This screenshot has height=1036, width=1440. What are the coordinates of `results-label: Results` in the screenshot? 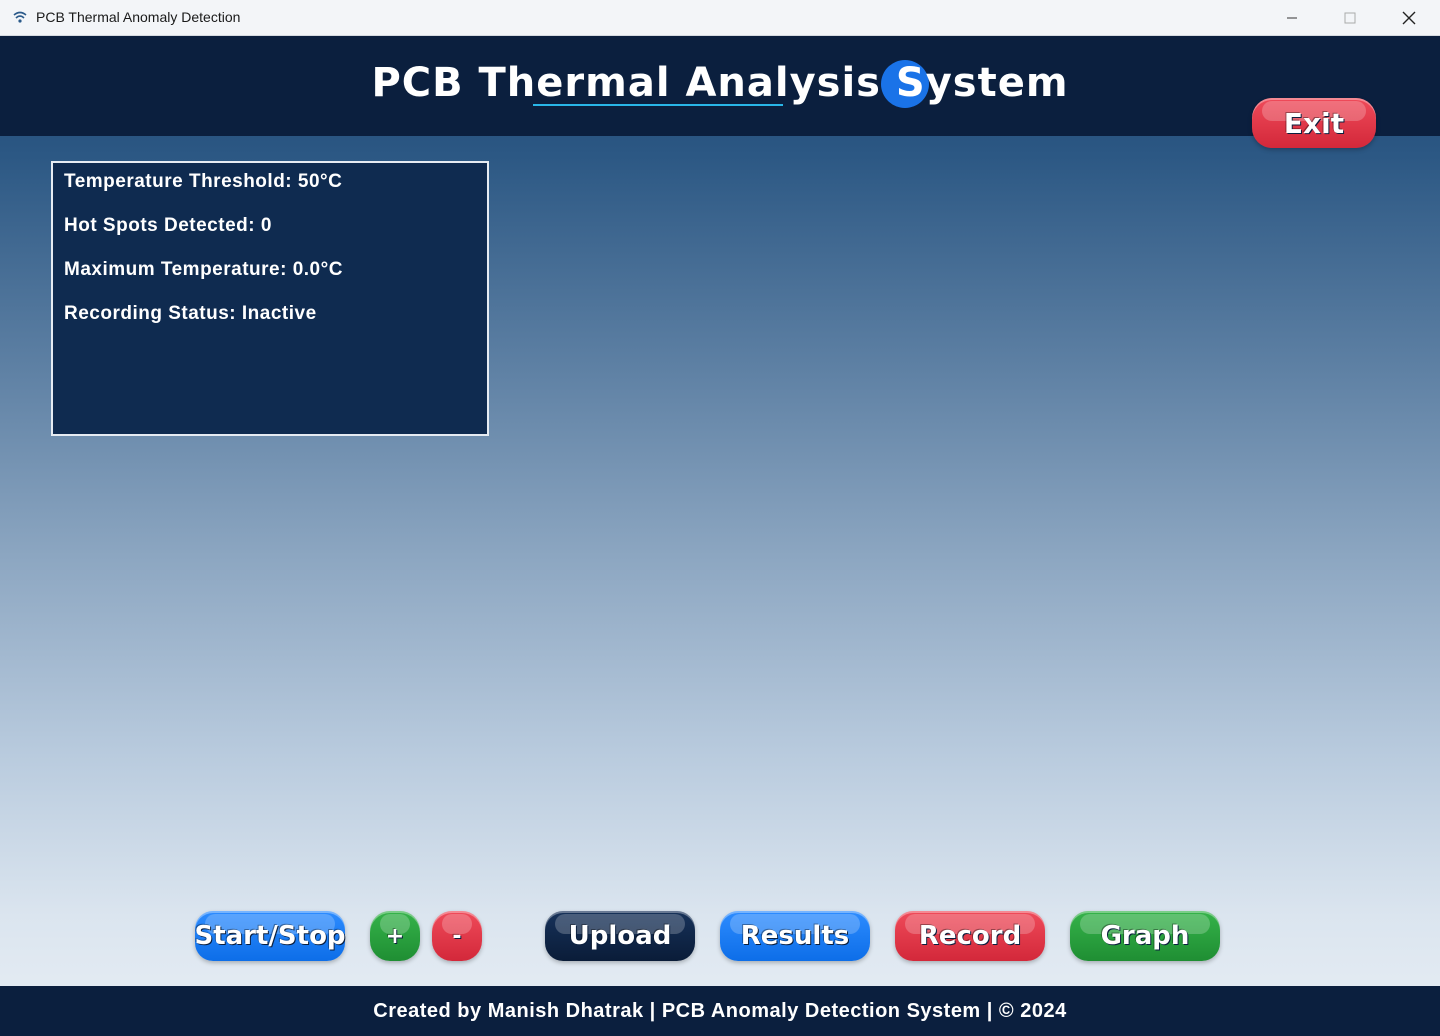 It's located at (795, 936).